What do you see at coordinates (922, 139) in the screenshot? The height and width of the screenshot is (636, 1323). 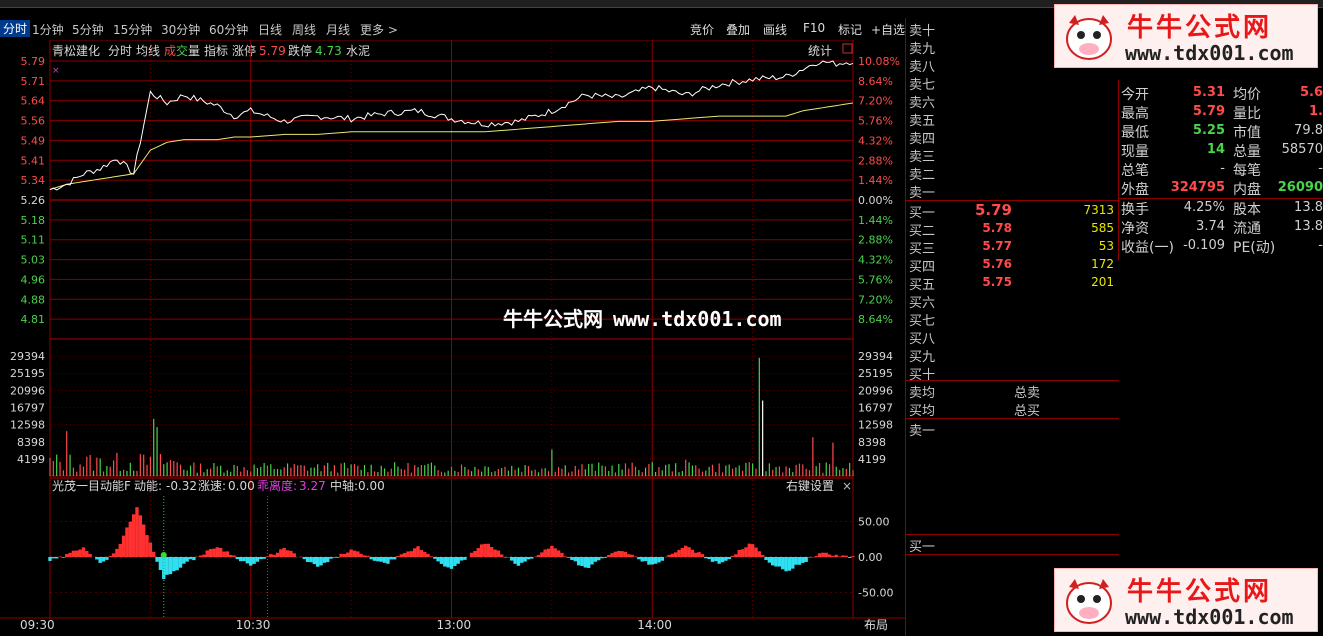 I see `ask-level-label: 卖四` at bounding box center [922, 139].